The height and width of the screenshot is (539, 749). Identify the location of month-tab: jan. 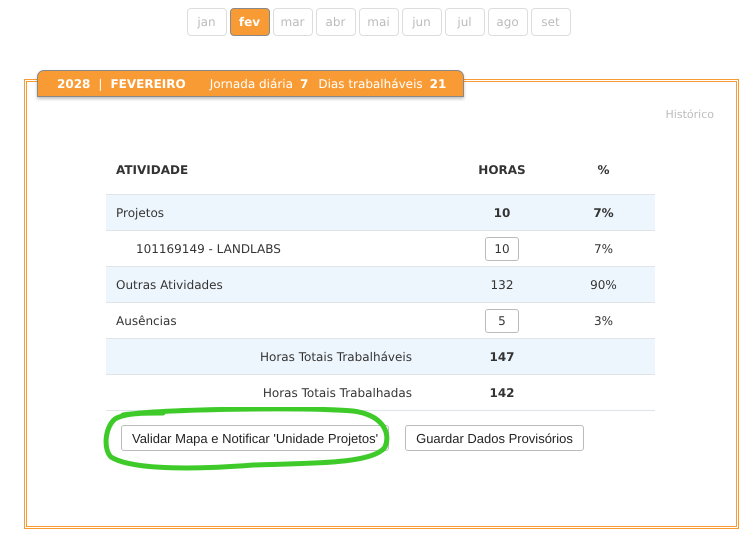
(206, 22).